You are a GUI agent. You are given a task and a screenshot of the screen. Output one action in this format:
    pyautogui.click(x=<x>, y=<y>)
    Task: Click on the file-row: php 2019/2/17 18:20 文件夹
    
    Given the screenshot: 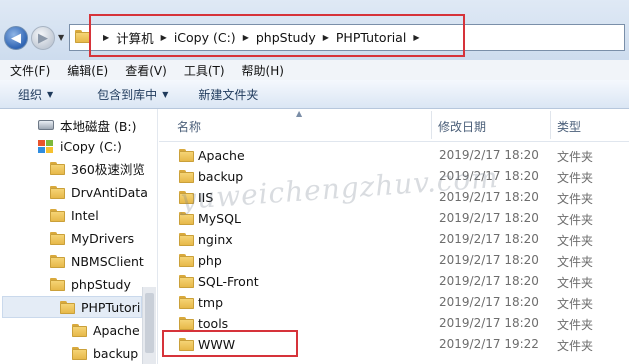 What is the action you would take?
    pyautogui.click(x=394, y=260)
    